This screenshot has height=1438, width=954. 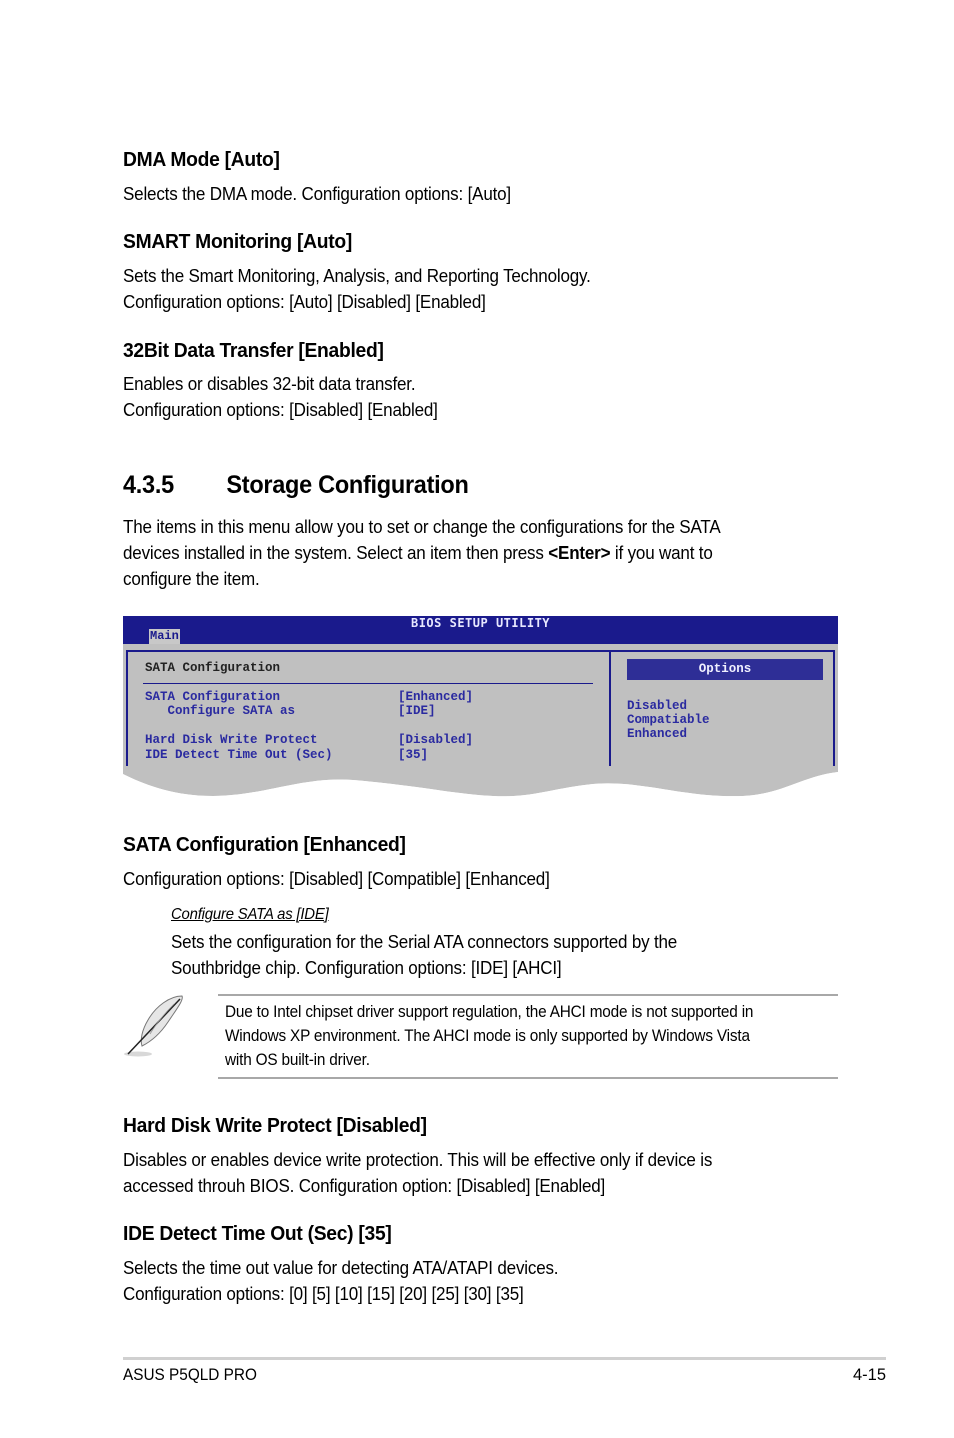 What do you see at coordinates (190, 1375) in the screenshot?
I see `footer-product: ASUS P5QLD PRO` at bounding box center [190, 1375].